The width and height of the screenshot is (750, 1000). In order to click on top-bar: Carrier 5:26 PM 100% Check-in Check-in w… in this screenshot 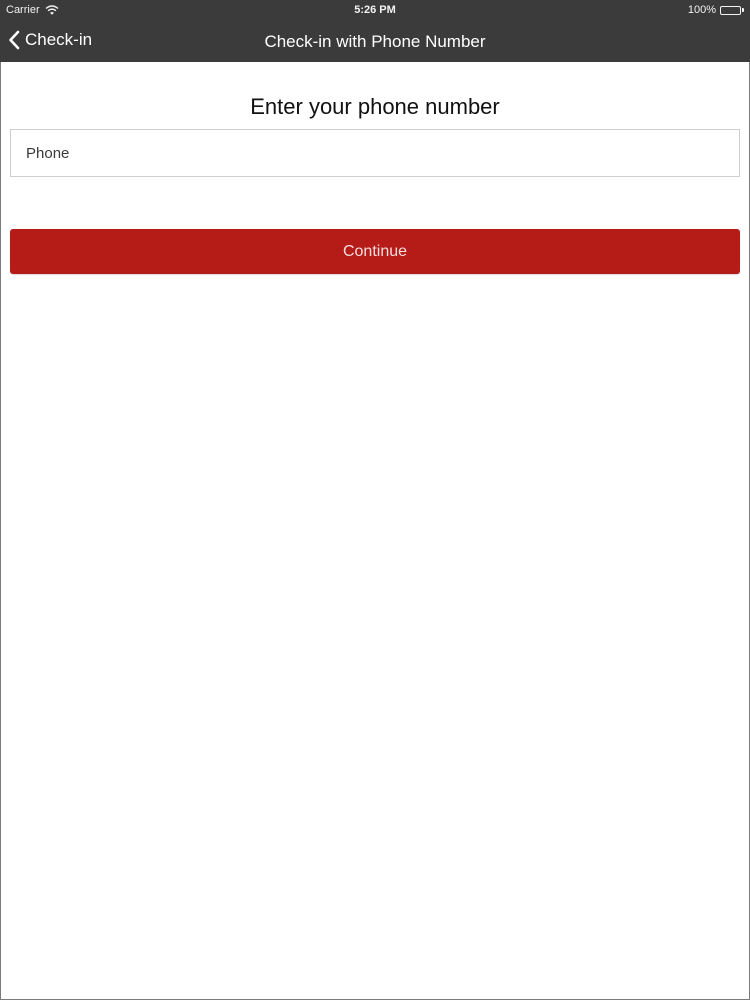, I will do `click(375, 31)`.